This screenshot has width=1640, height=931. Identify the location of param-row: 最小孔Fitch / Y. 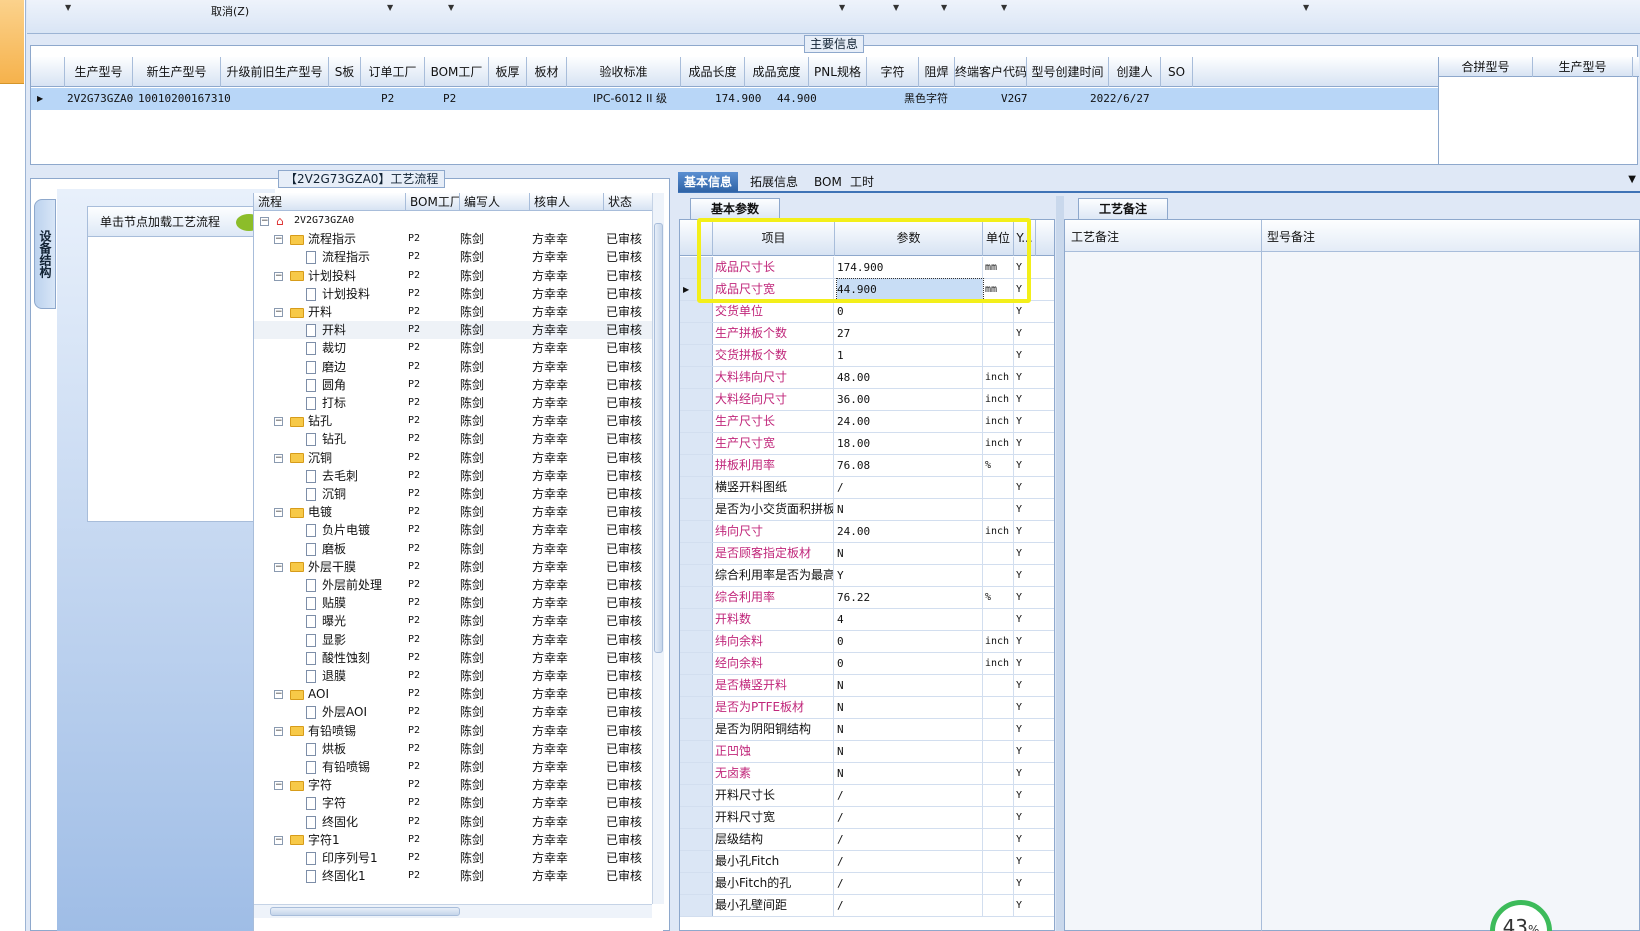
(867, 862).